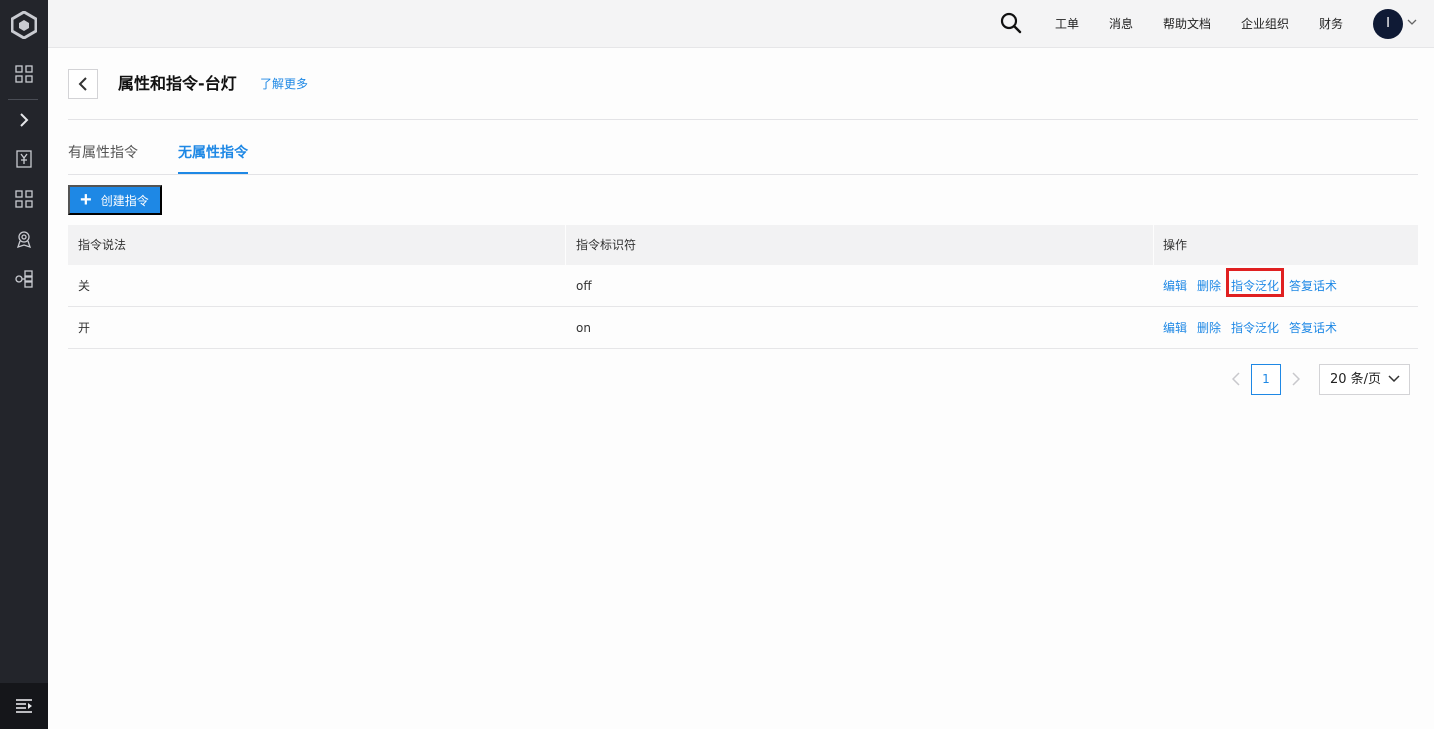  I want to click on header-divider, so click(743, 119).